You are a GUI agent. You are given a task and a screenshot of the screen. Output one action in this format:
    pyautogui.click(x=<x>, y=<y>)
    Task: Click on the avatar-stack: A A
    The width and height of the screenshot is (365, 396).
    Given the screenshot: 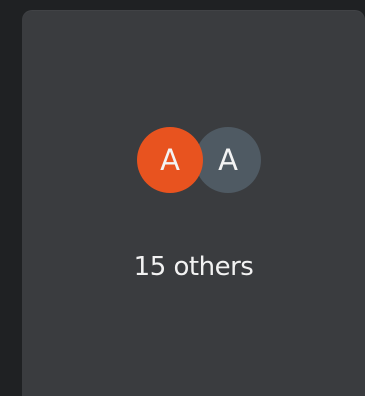 What is the action you would take?
    pyautogui.click(x=202, y=160)
    